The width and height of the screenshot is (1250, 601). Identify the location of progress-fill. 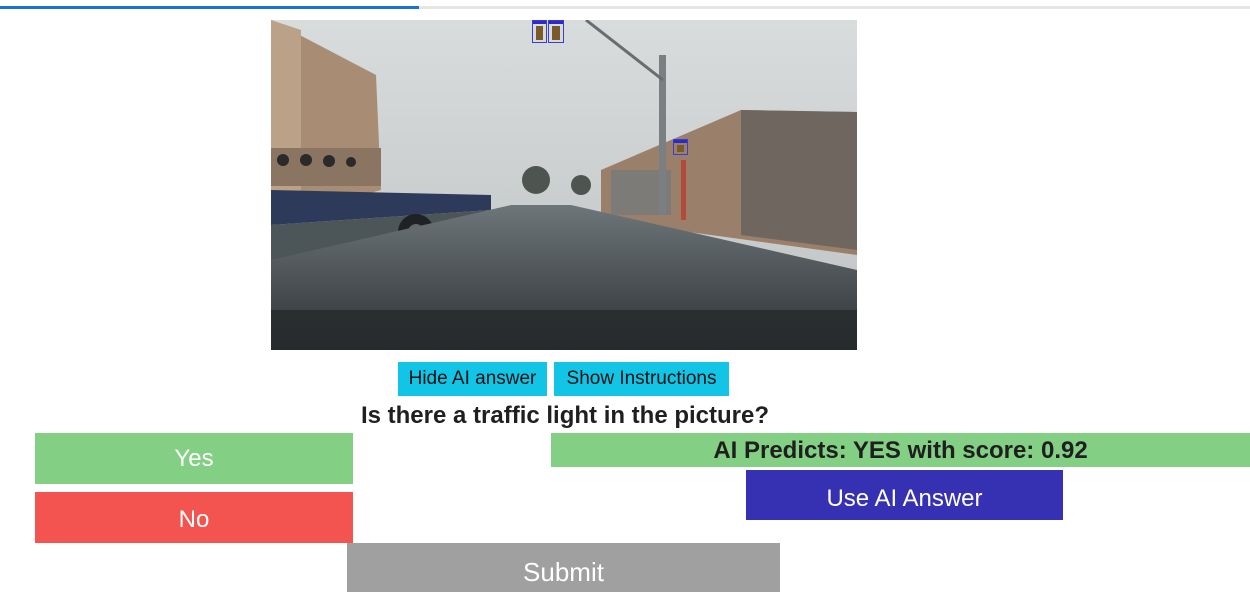
(209, 7).